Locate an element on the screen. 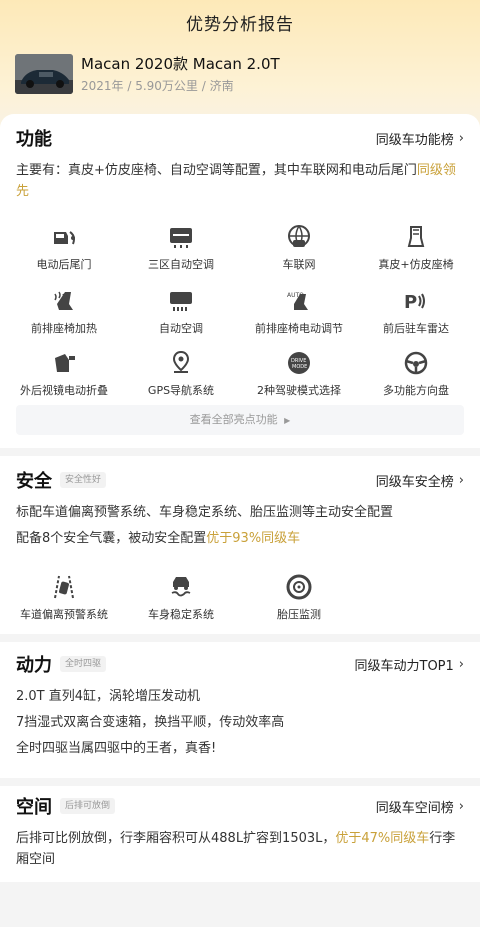 This screenshot has height=927, width=480. safety-line2-main: 配备8个安全气囊，被动安全配置 is located at coordinates (111, 538).